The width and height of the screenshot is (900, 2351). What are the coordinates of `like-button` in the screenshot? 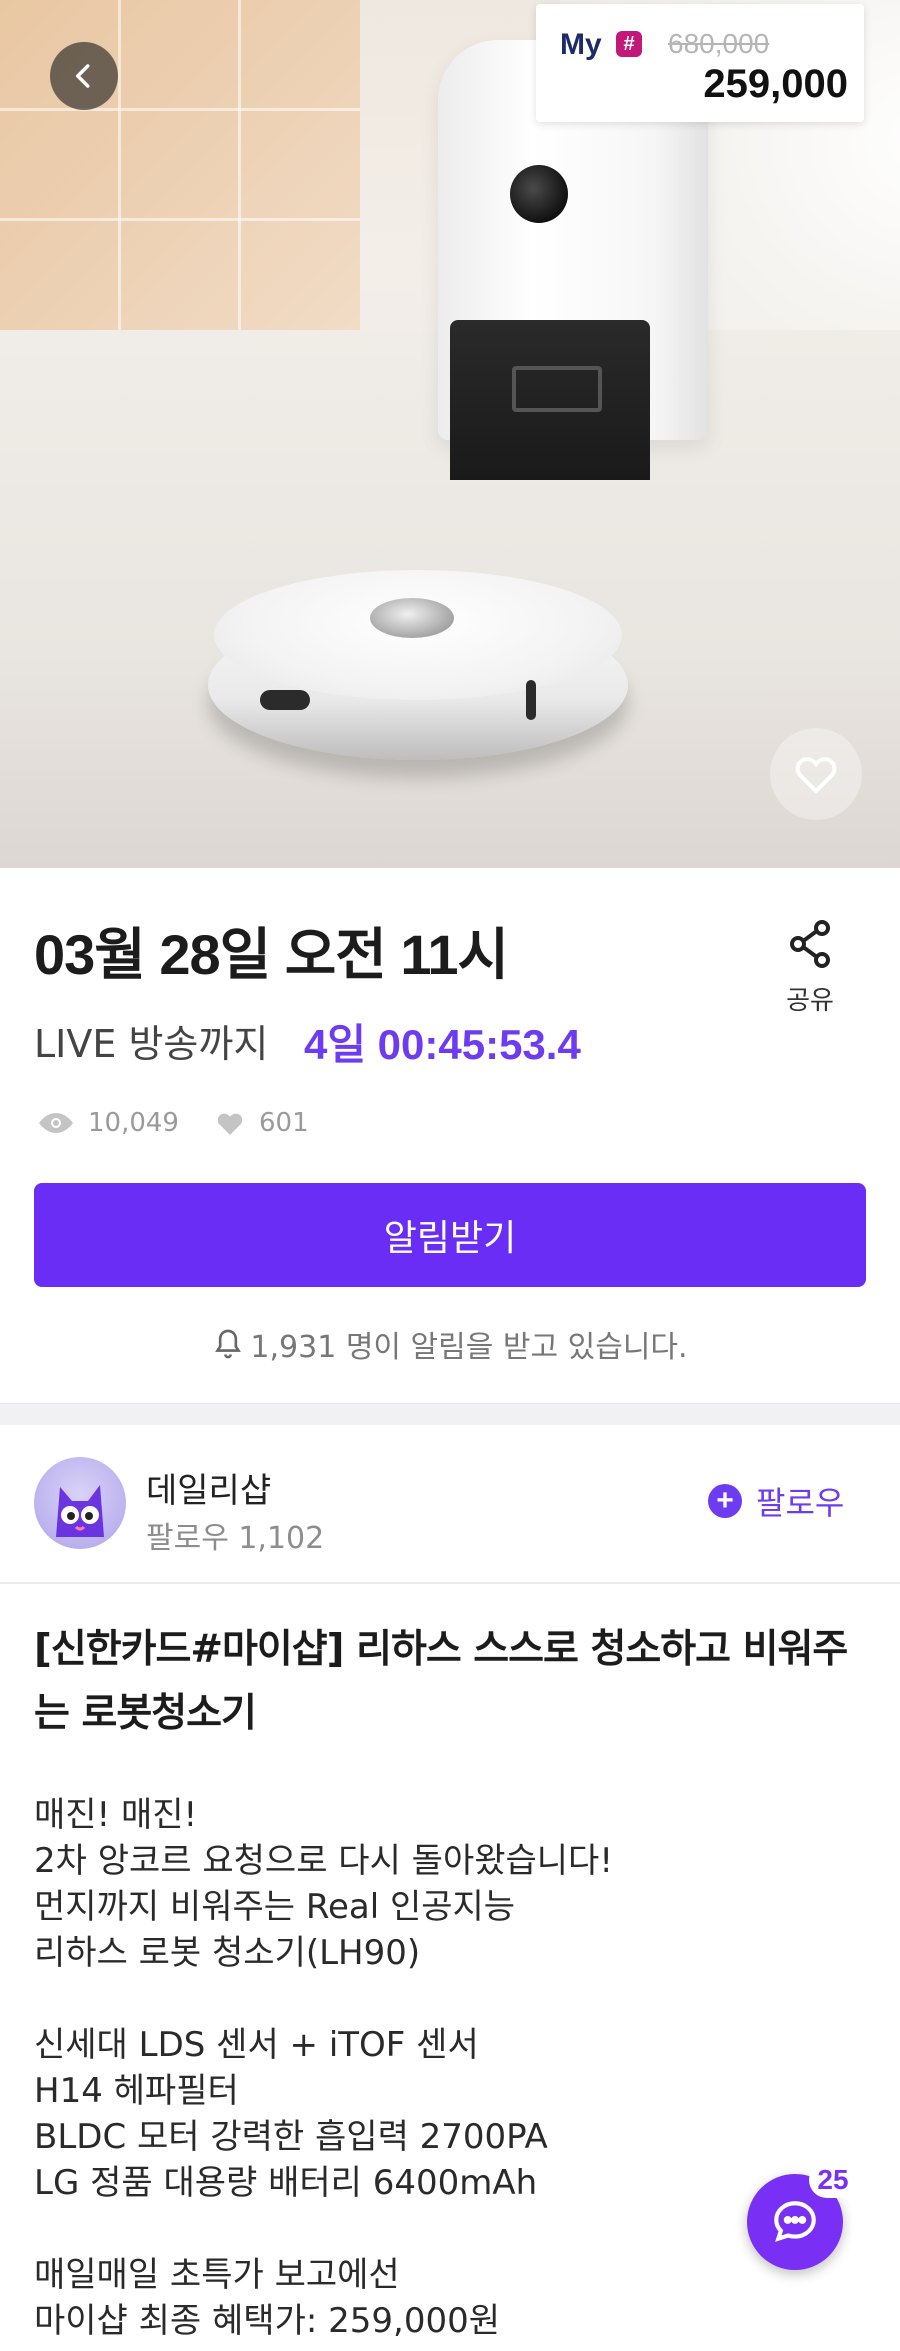 It's located at (816, 774).